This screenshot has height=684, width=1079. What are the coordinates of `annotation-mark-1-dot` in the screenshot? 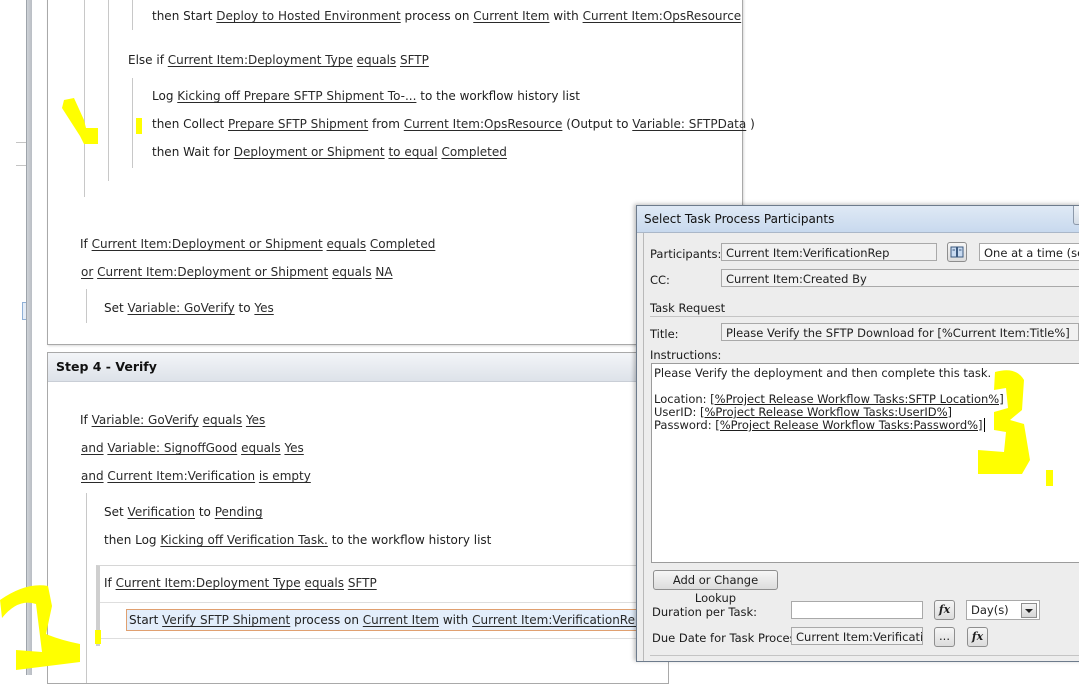 It's located at (139, 126).